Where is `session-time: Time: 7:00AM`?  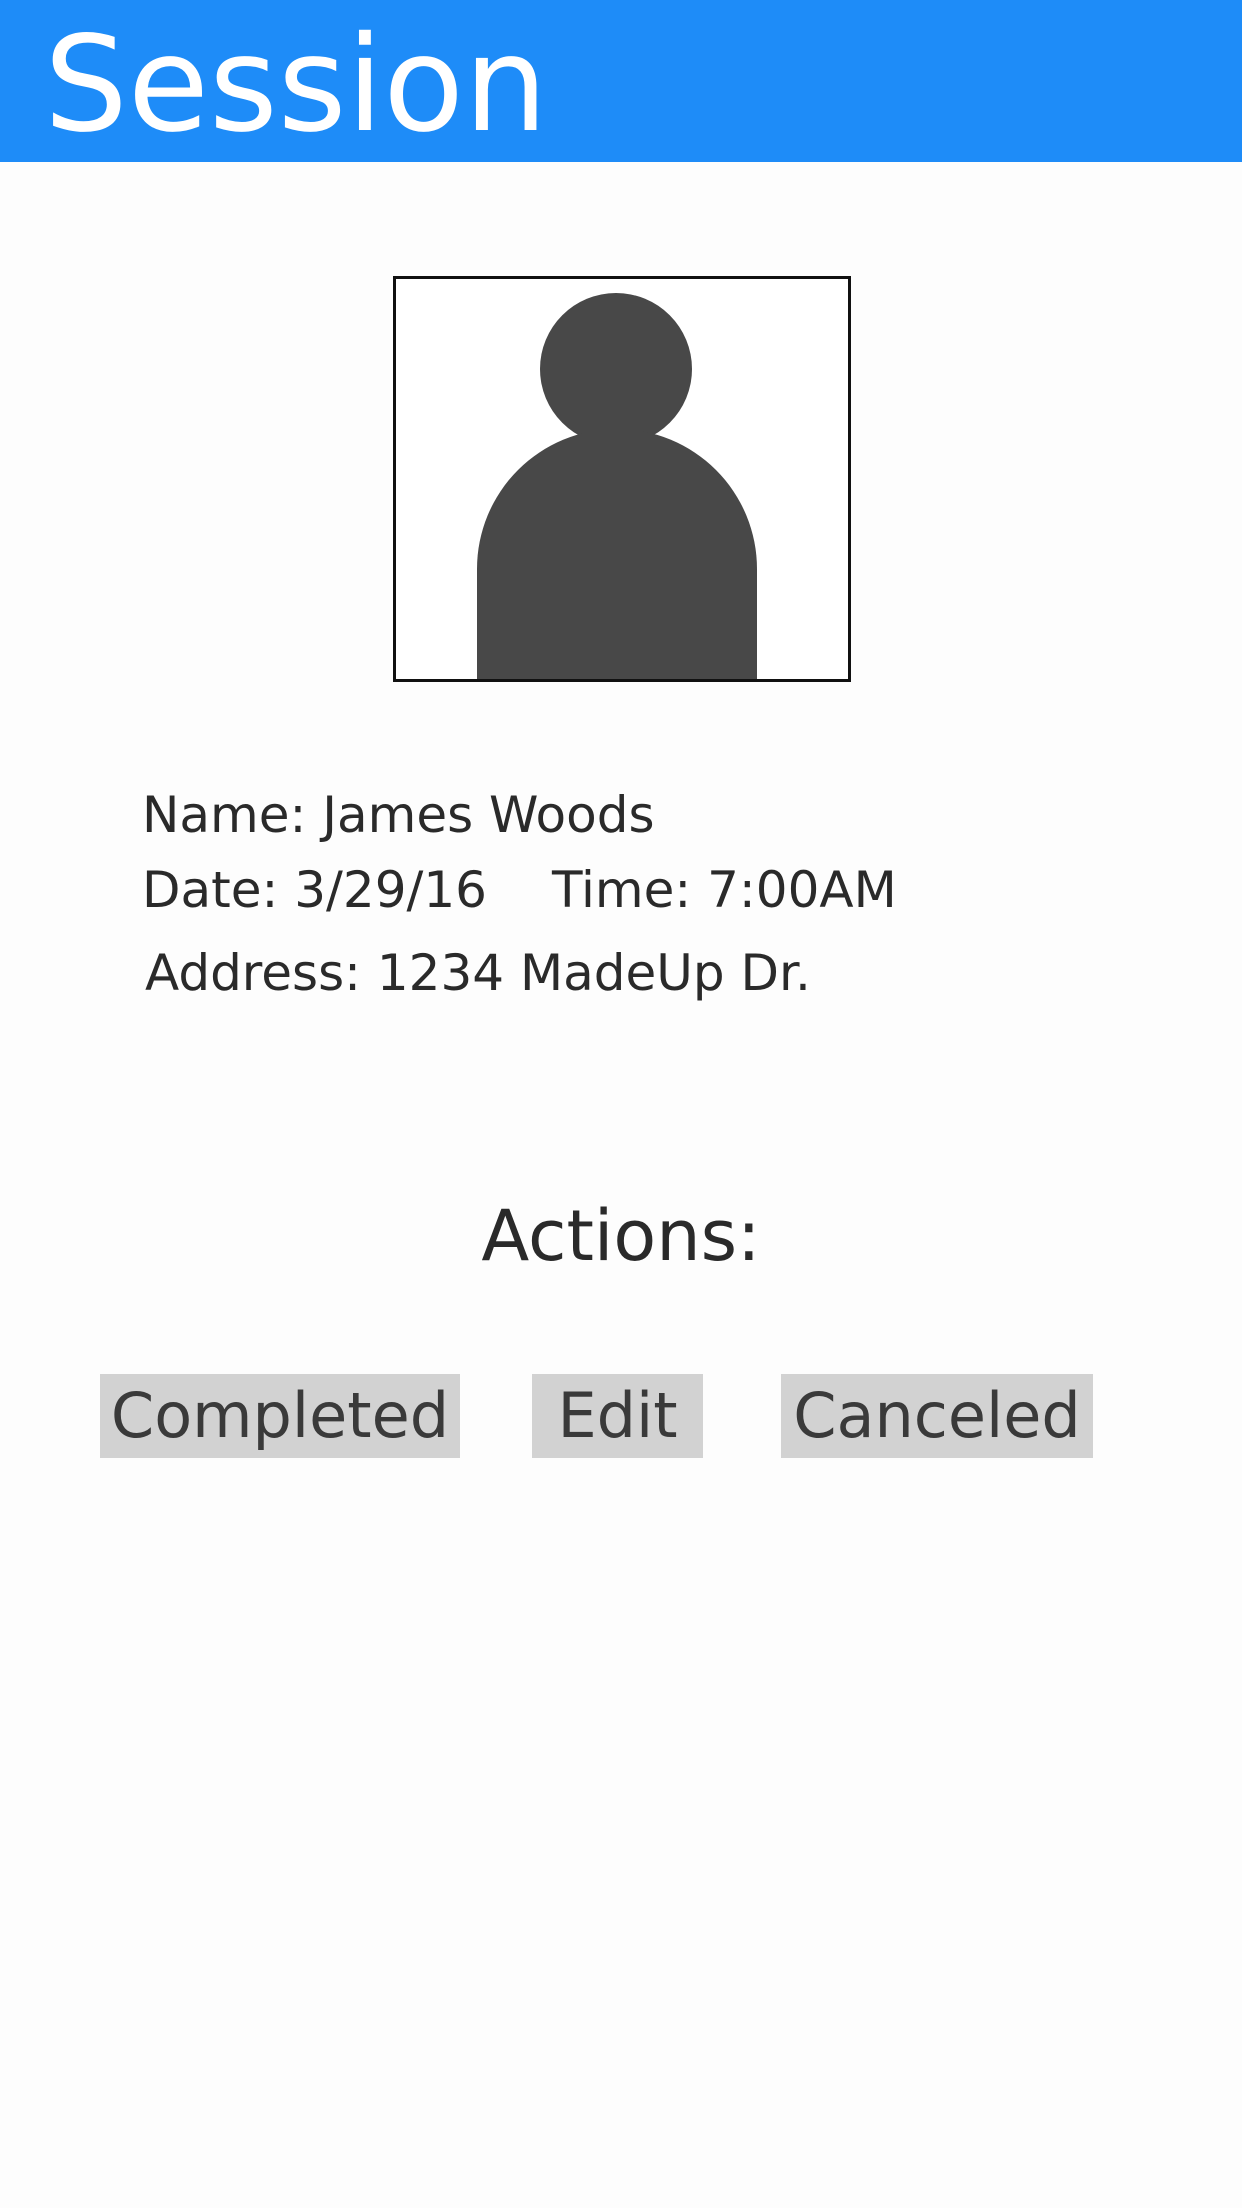 session-time: Time: 7:00AM is located at coordinates (724, 890).